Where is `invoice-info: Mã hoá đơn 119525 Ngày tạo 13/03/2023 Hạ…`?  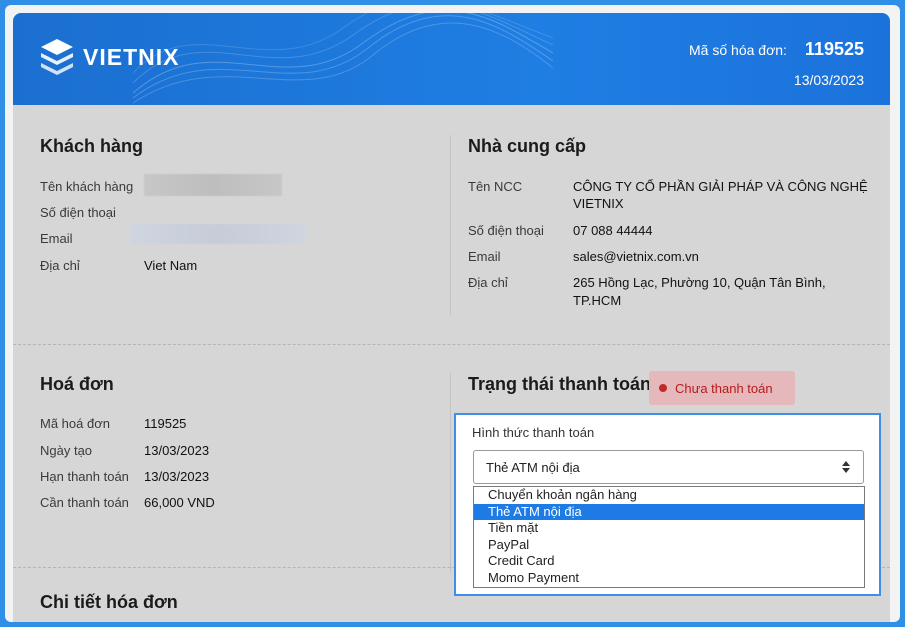 invoice-info: Mã hoá đơn 119525 Ngày tạo 13/03/2023 Hạ… is located at coordinates (240, 466).